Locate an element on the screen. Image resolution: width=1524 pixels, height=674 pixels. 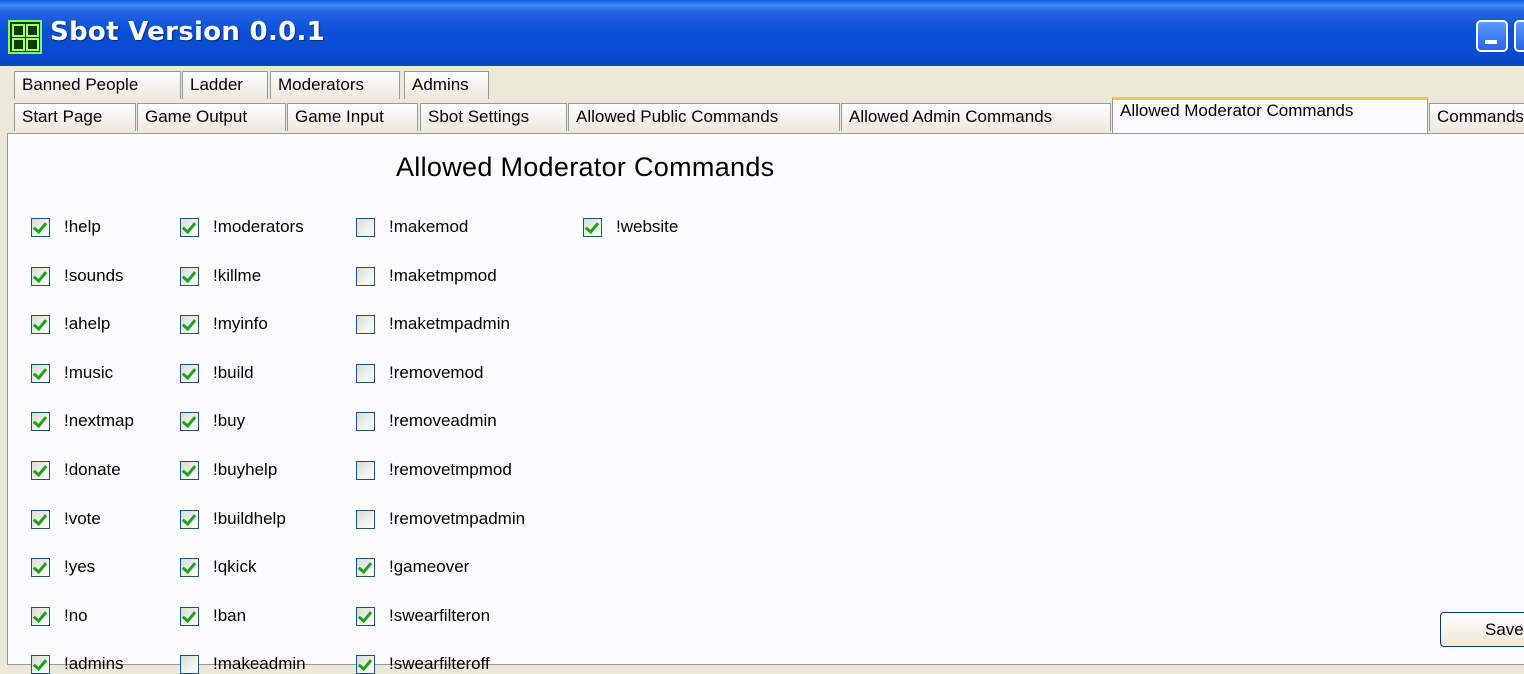
tab-moderators: Moderators is located at coordinates (335, 85).